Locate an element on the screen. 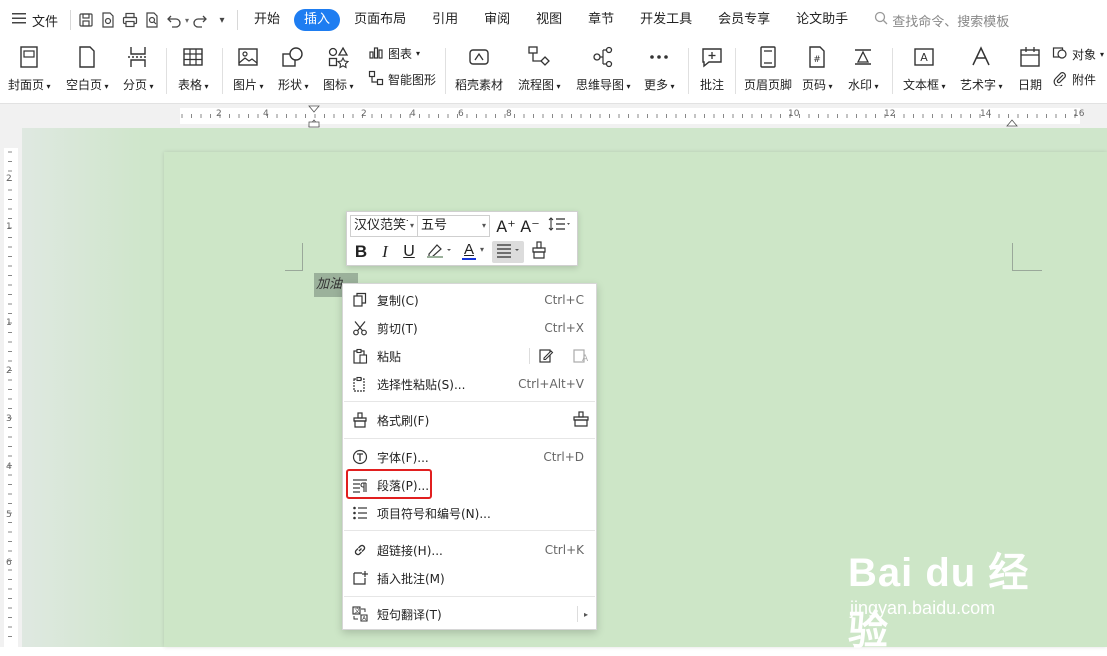 Image resolution: width=1107 pixels, height=656 pixels. font-name-select: 汉仪范笑言 ▾ is located at coordinates (384, 226).